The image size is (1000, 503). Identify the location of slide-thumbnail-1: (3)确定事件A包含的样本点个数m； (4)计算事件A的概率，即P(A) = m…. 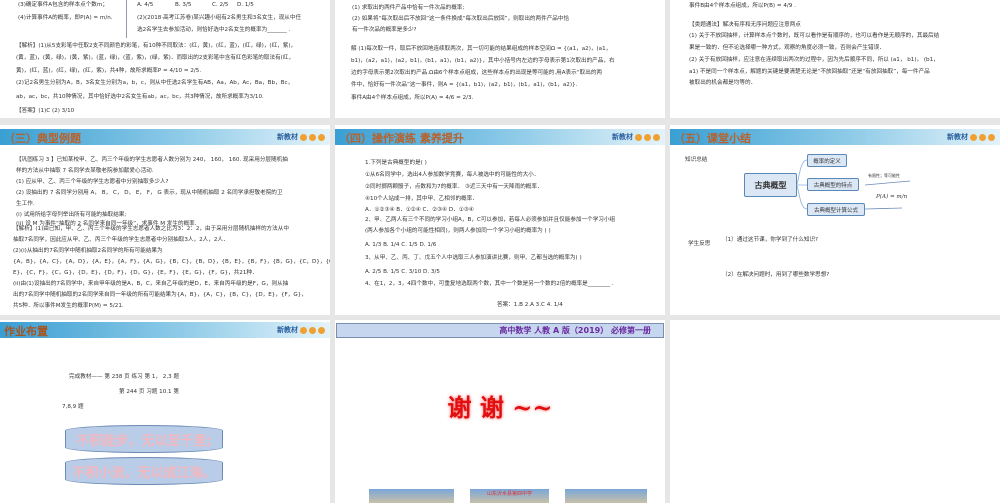
(165, 59).